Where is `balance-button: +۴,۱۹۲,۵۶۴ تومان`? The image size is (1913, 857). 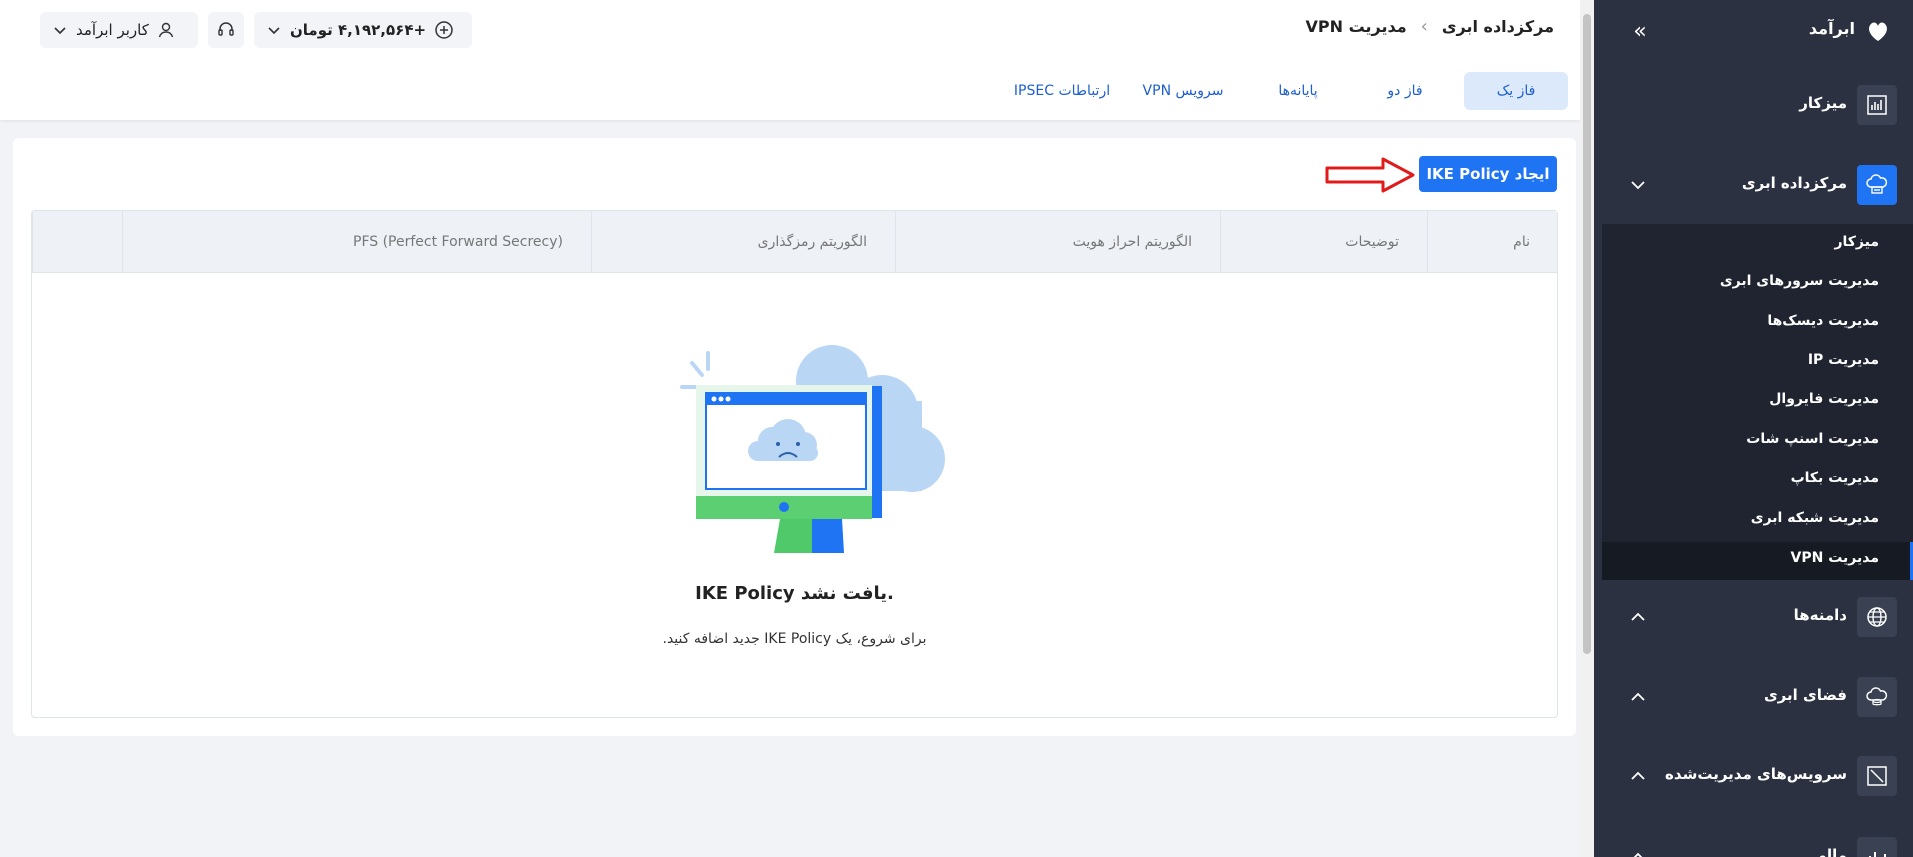
balance-button: +۴,۱۹۲,۵۶۴ تومان is located at coordinates (363, 30).